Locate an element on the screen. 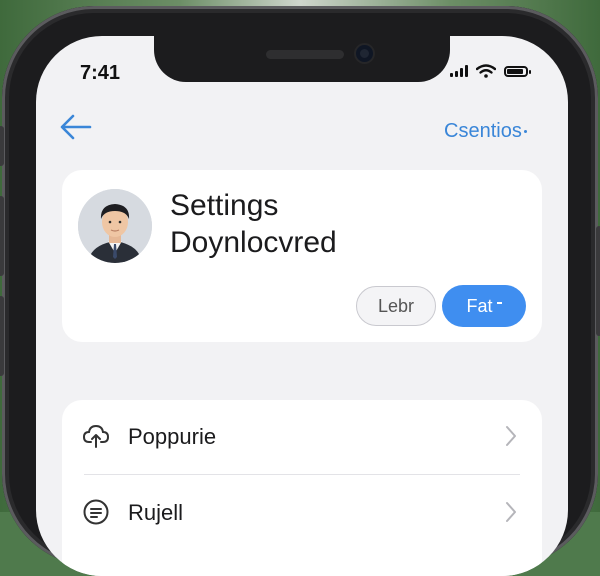 Image resolution: width=600 pixels, height=576 pixels. nav-title-text: Csentios is located at coordinates (483, 131).